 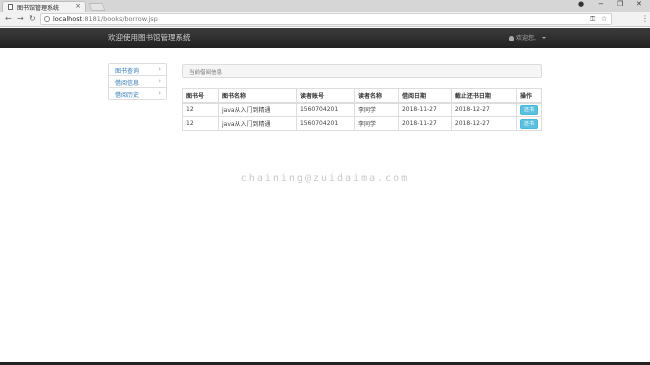 I want to click on column-header: 图书号, so click(x=200, y=96).